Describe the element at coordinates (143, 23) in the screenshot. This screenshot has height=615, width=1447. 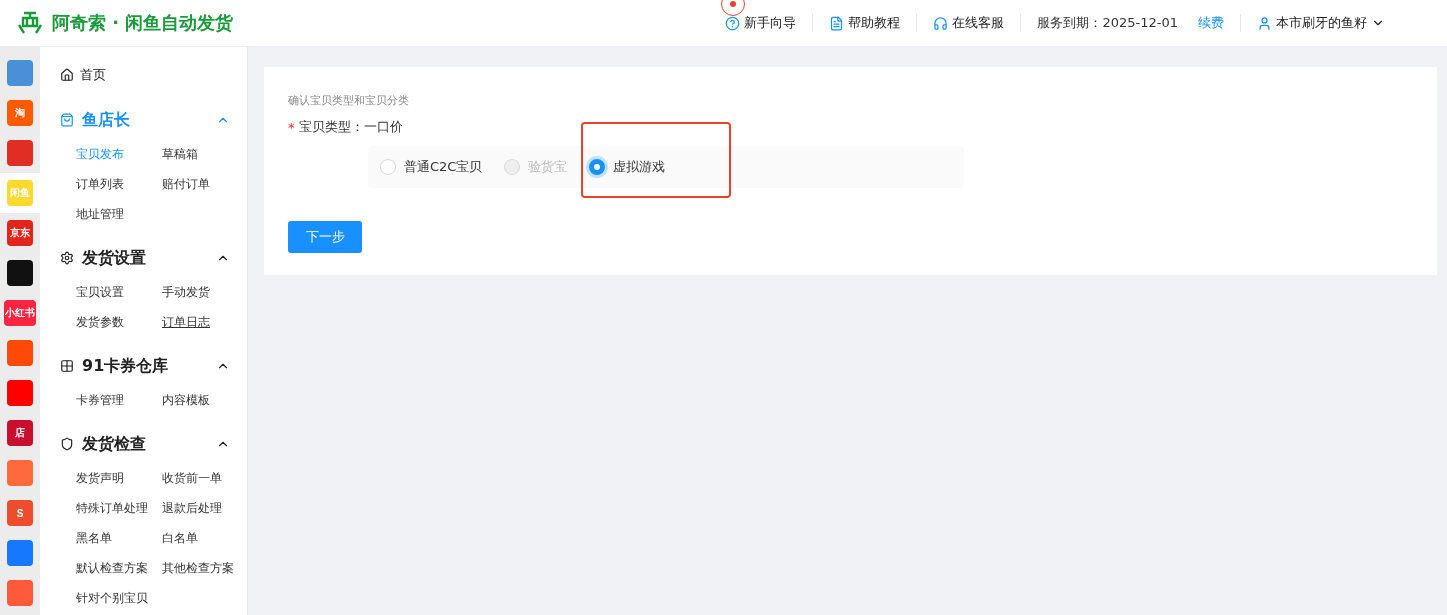
I see `app-title: 阿奇索 · 闲鱼自动发货` at that location.